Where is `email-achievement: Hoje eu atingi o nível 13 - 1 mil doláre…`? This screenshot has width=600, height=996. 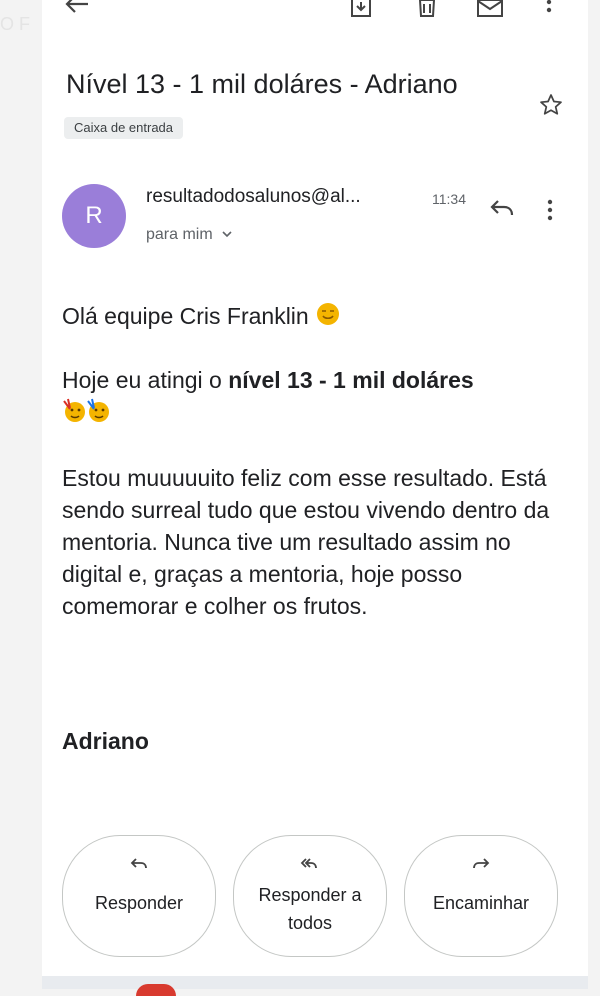 email-achievement: Hoje eu atingi o nível 13 - 1 mil doláre… is located at coordinates (317, 397).